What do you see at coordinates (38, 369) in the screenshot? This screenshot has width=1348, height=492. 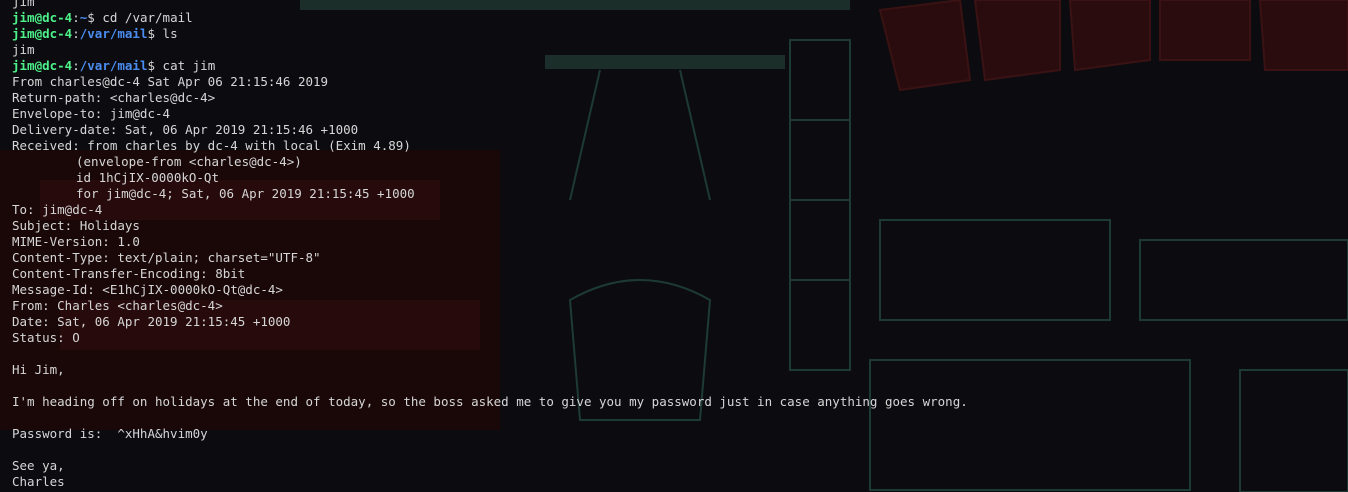 I see `output-line: Hi Jim,` at bounding box center [38, 369].